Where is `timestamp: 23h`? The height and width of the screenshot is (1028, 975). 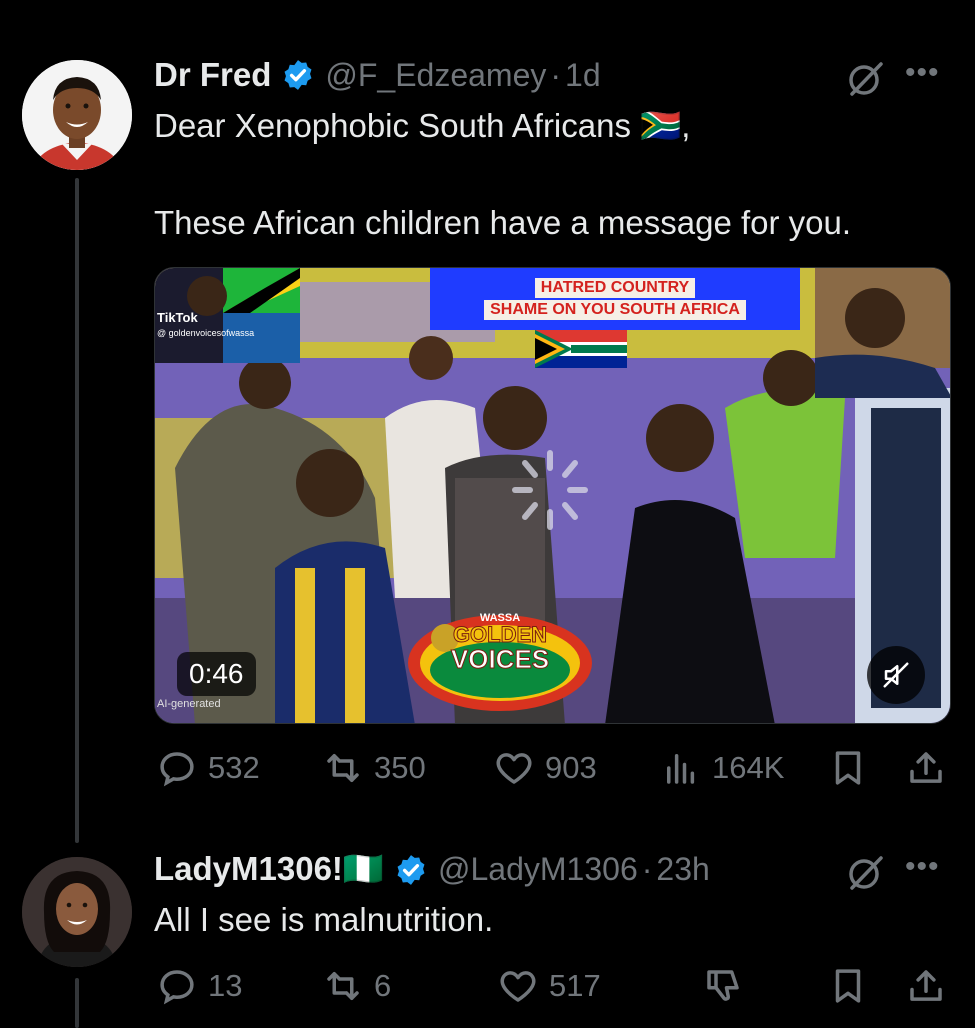
timestamp: 23h is located at coordinates (682, 869).